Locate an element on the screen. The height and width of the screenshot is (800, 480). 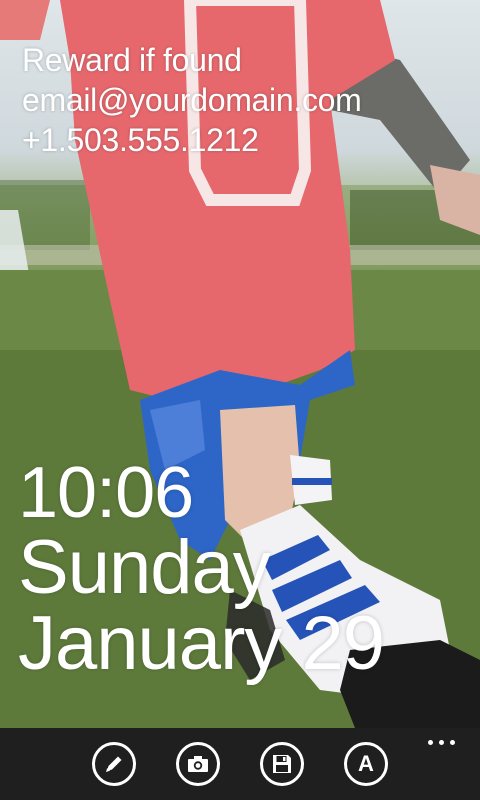
font-a-icon: A is located at coordinates (366, 763).